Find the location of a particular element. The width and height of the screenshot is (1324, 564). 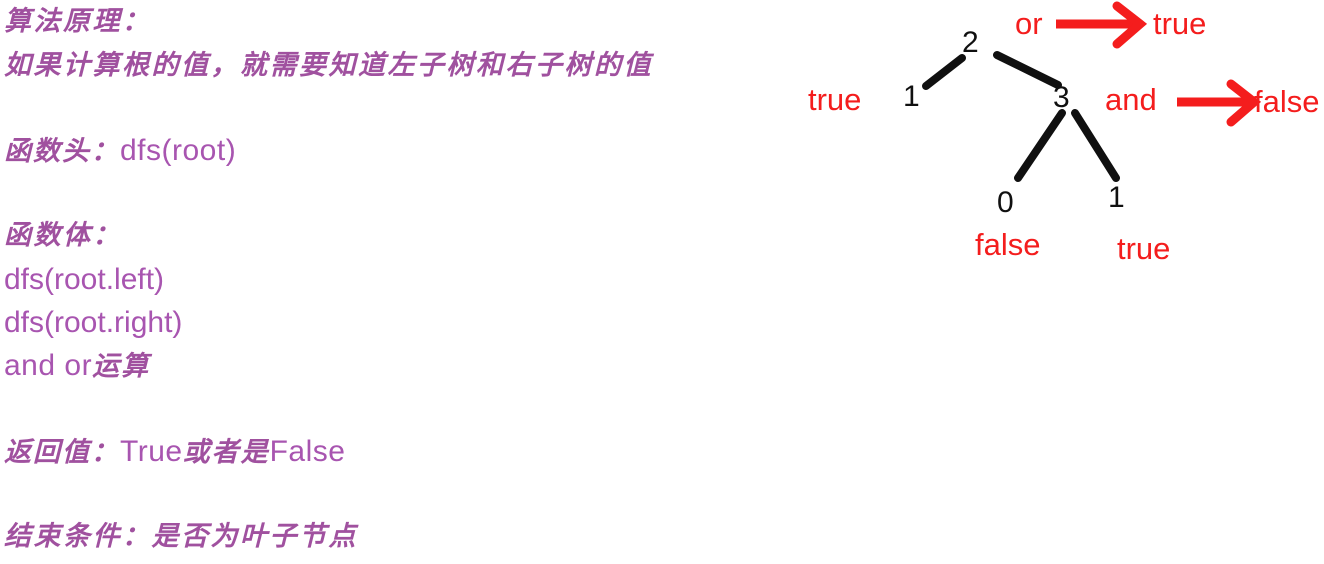

note-end-condition: 结束条件：是否为叶子节点 is located at coordinates (181, 536).